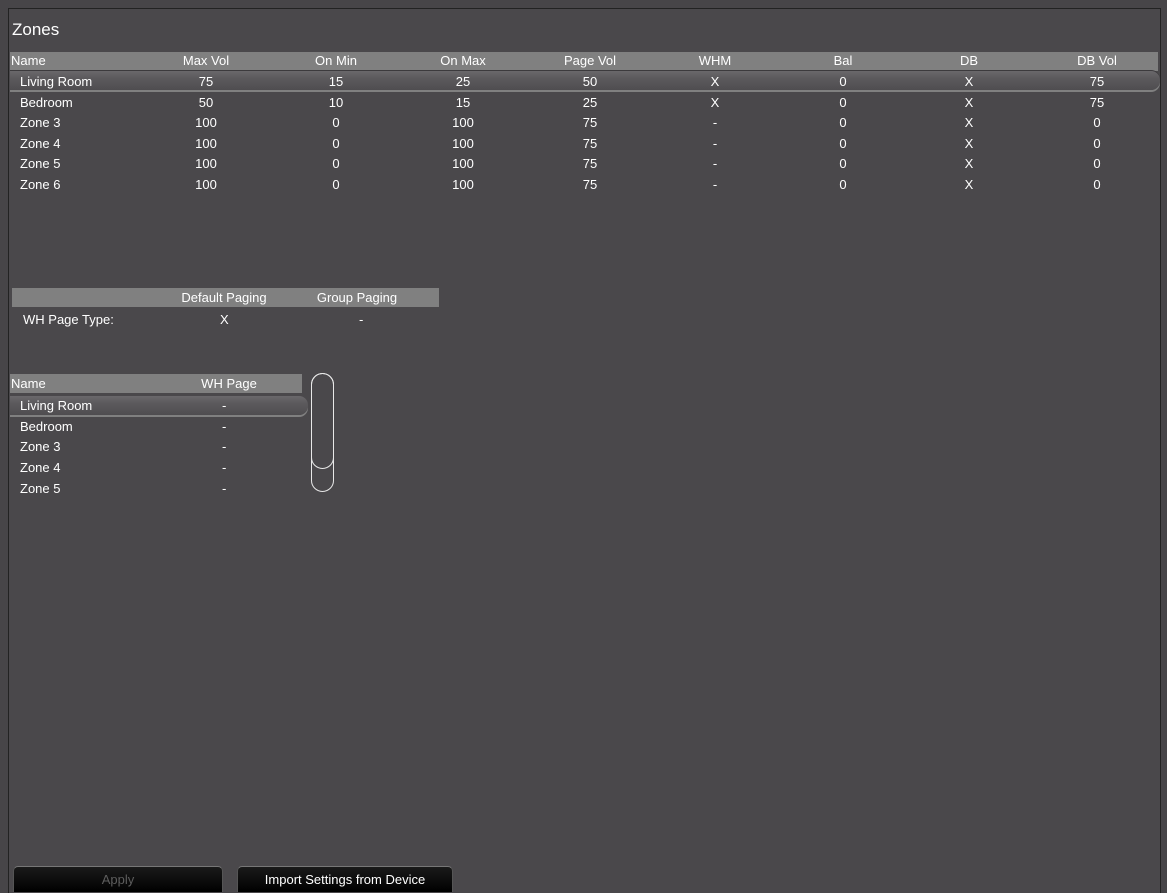  Describe the element at coordinates (206, 61) in the screenshot. I see `column-header-max-vol: Max Vol` at that location.